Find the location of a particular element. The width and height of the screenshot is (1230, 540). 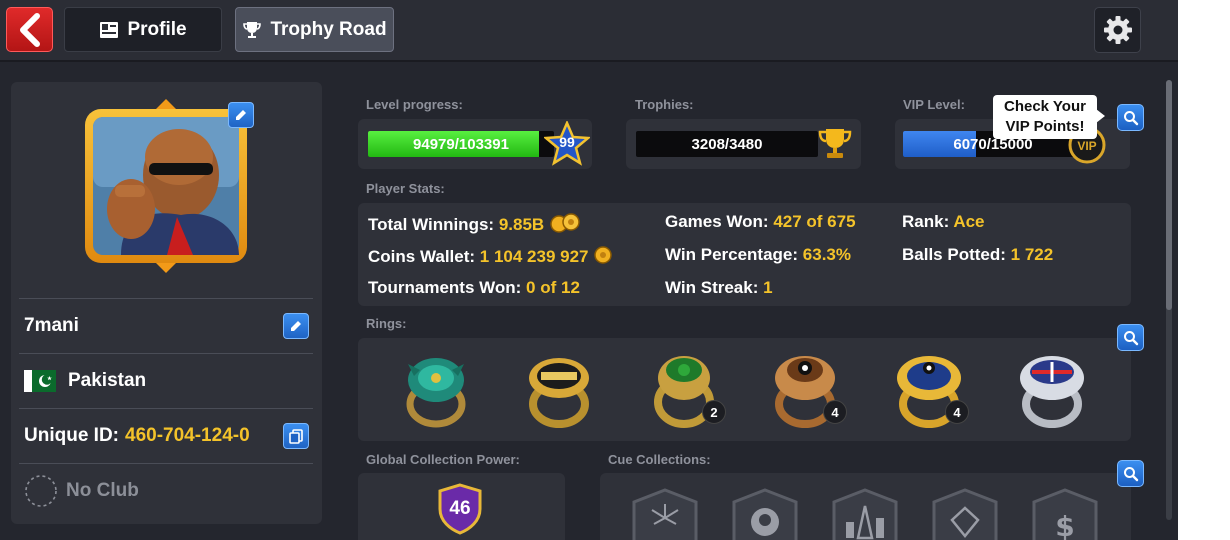

scrollbar-thumb is located at coordinates (1169, 195).